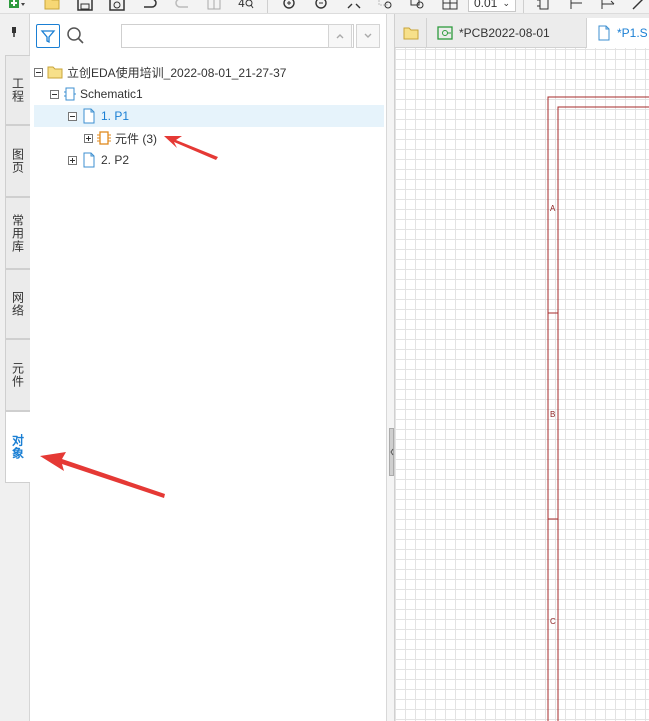  Describe the element at coordinates (76, 37) in the screenshot. I see `search-icon` at that location.